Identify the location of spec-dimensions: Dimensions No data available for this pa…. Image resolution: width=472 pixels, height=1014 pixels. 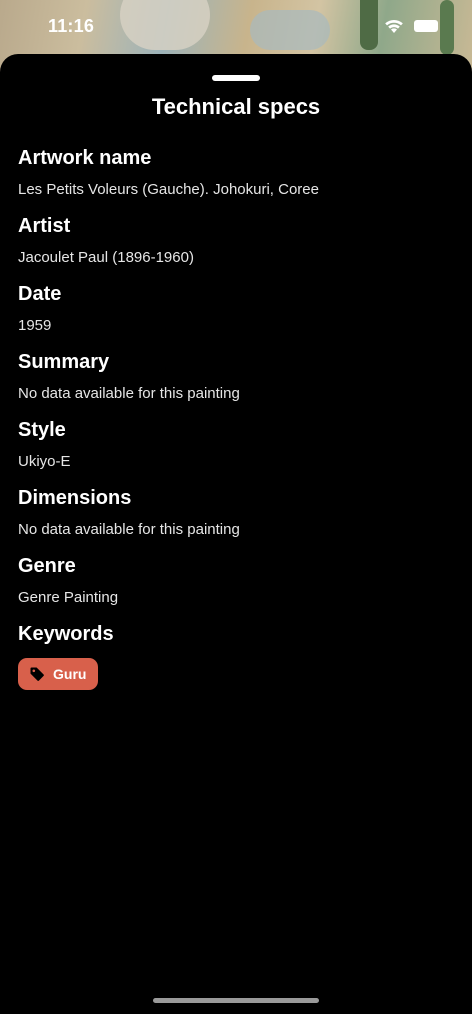
(238, 520).